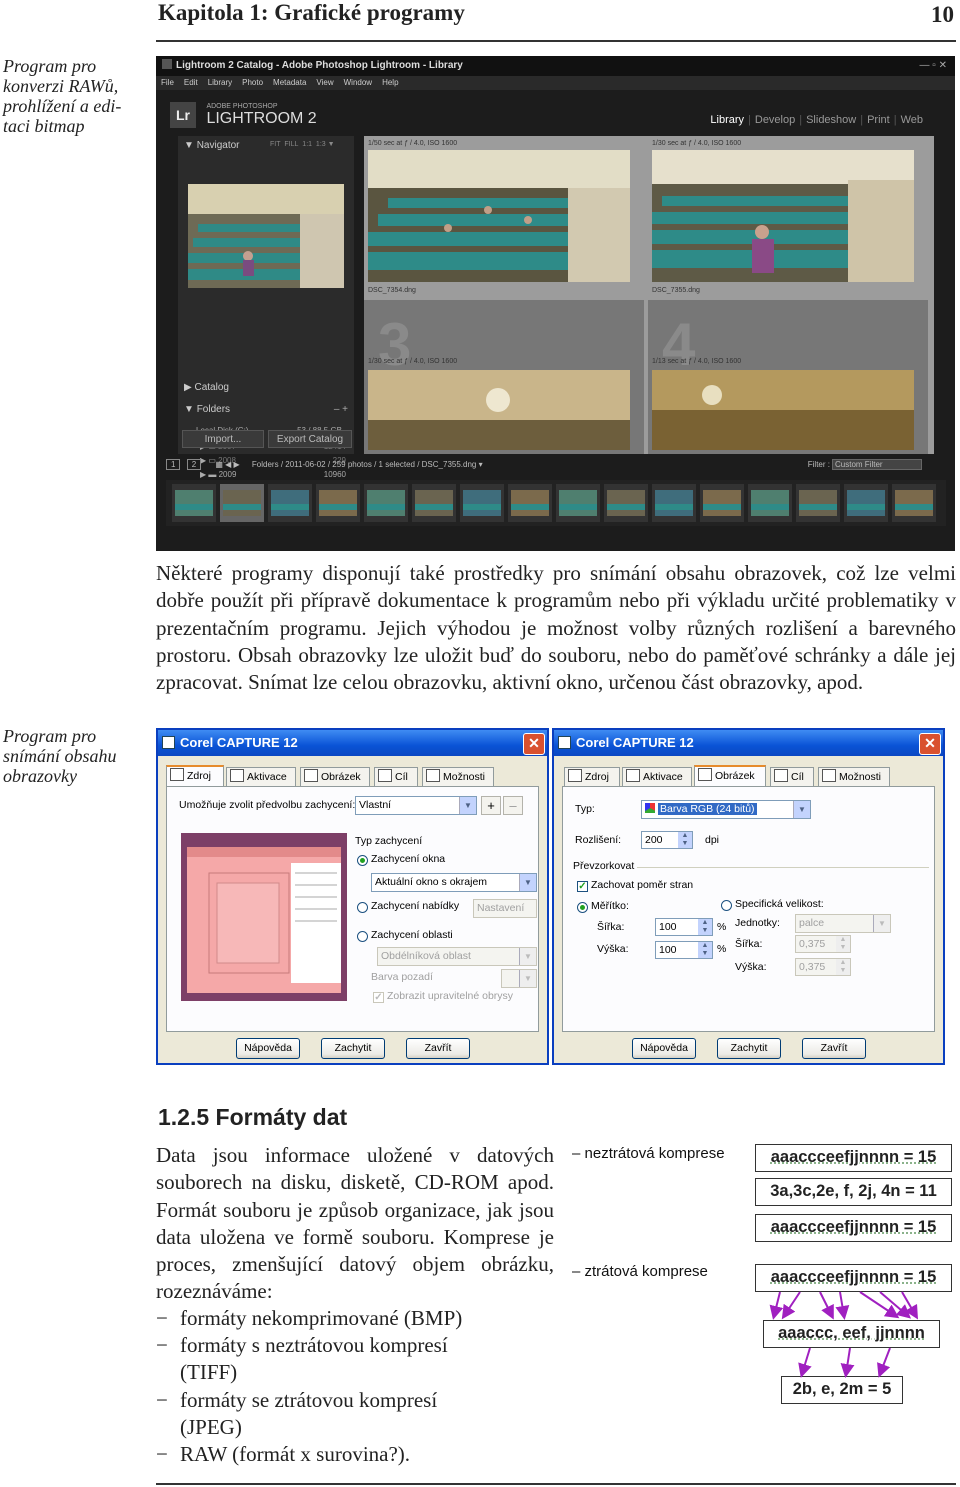  Describe the element at coordinates (412, 935) in the screenshot. I see `radio-area-label: Zachycení oblasti` at that location.